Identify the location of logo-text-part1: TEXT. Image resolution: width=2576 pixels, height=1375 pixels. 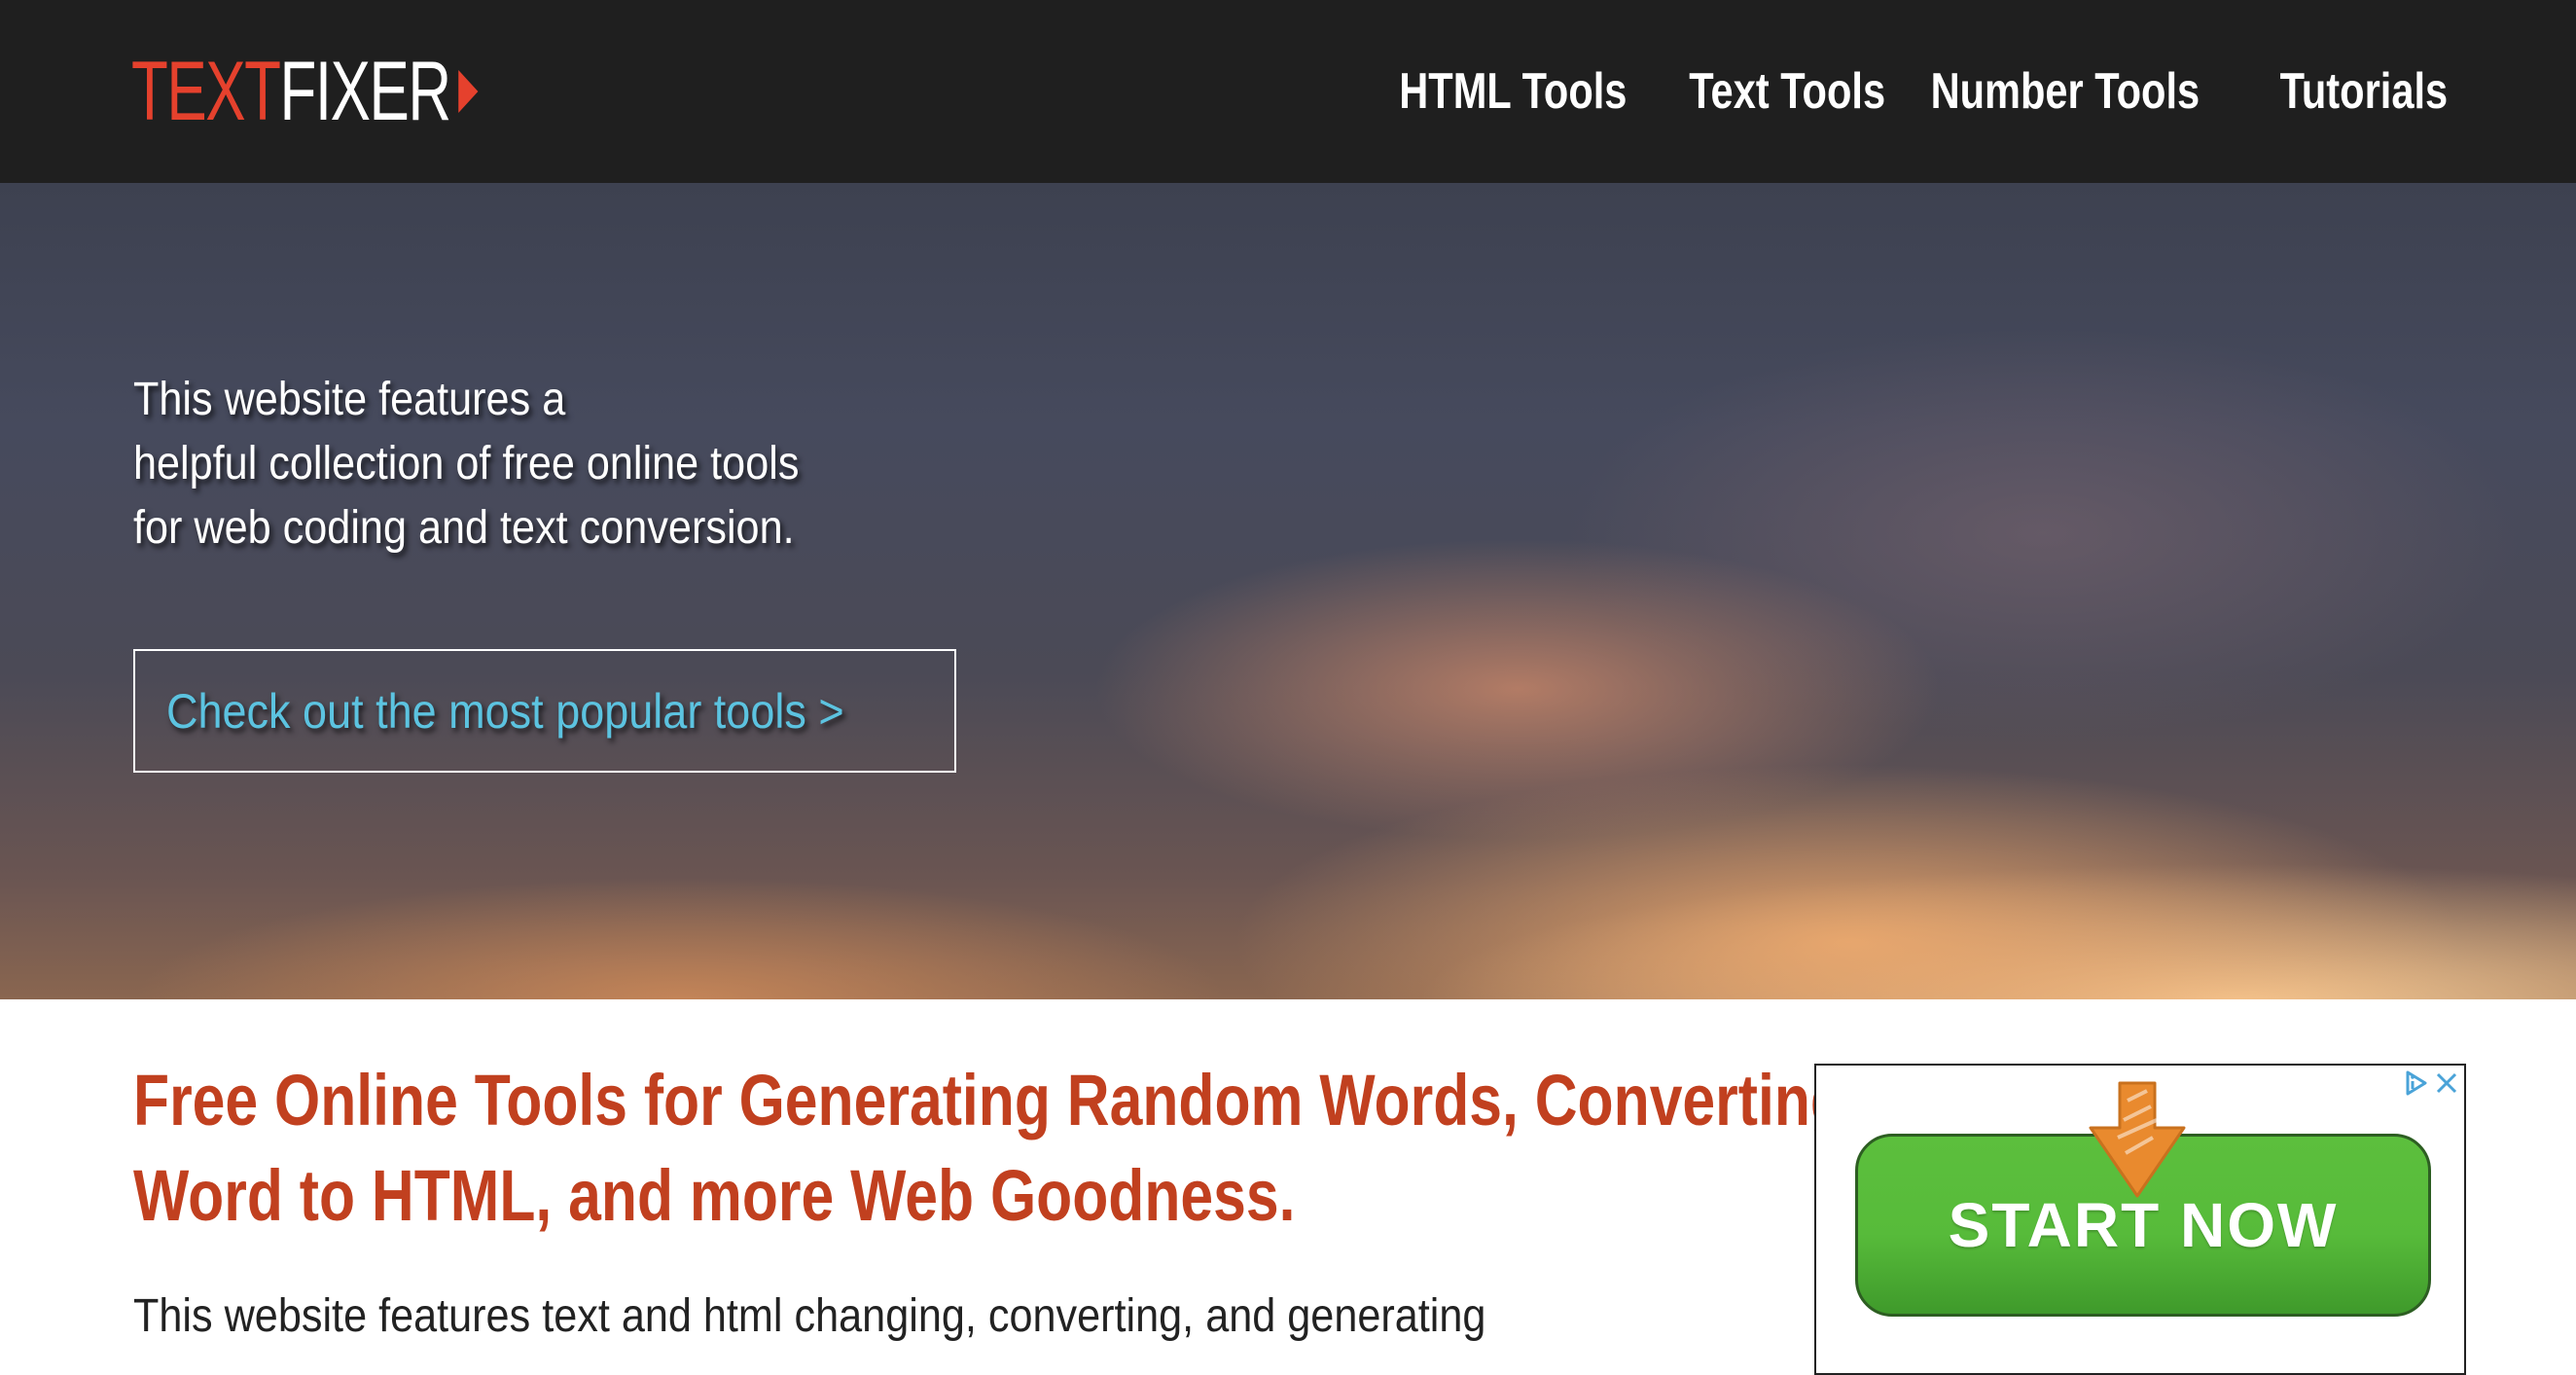
(206, 91).